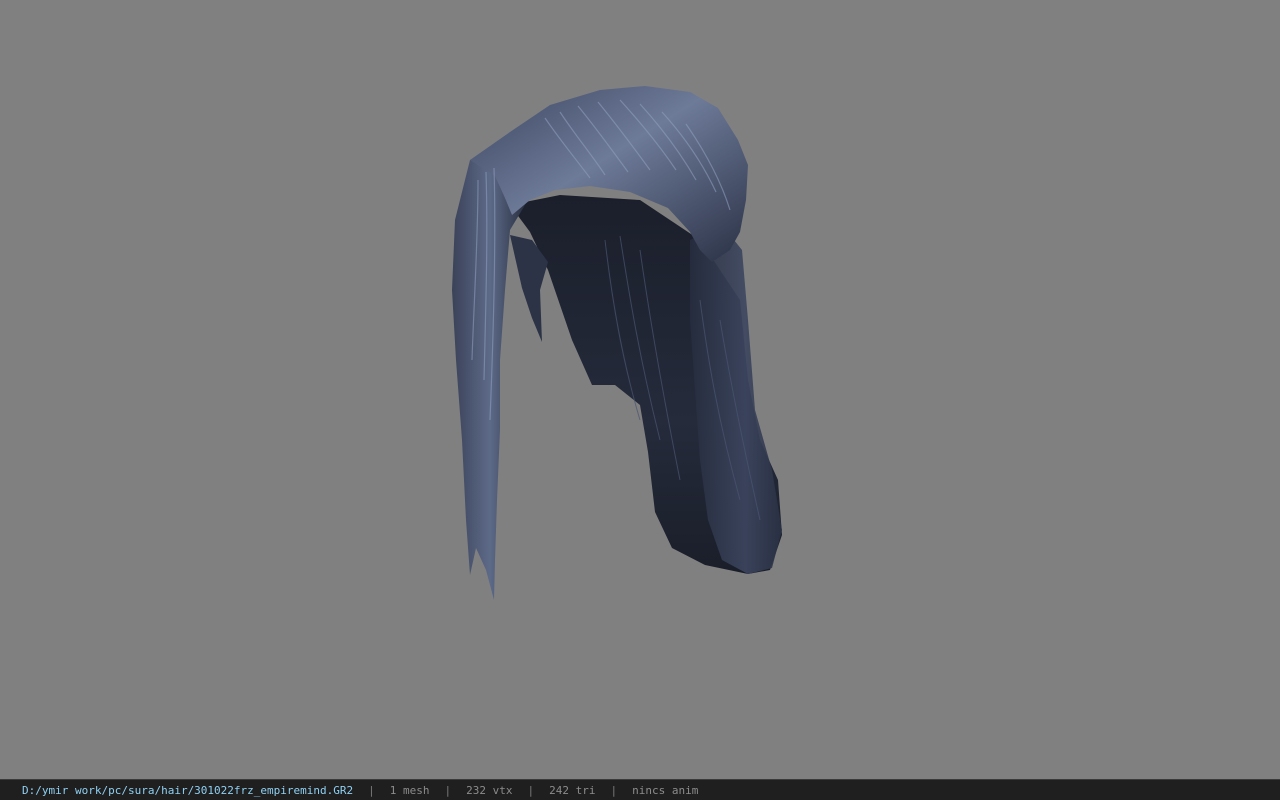 The width and height of the screenshot is (1280, 800). Describe the element at coordinates (489, 790) in the screenshot. I see `vertex-count: 232 vtx` at that location.